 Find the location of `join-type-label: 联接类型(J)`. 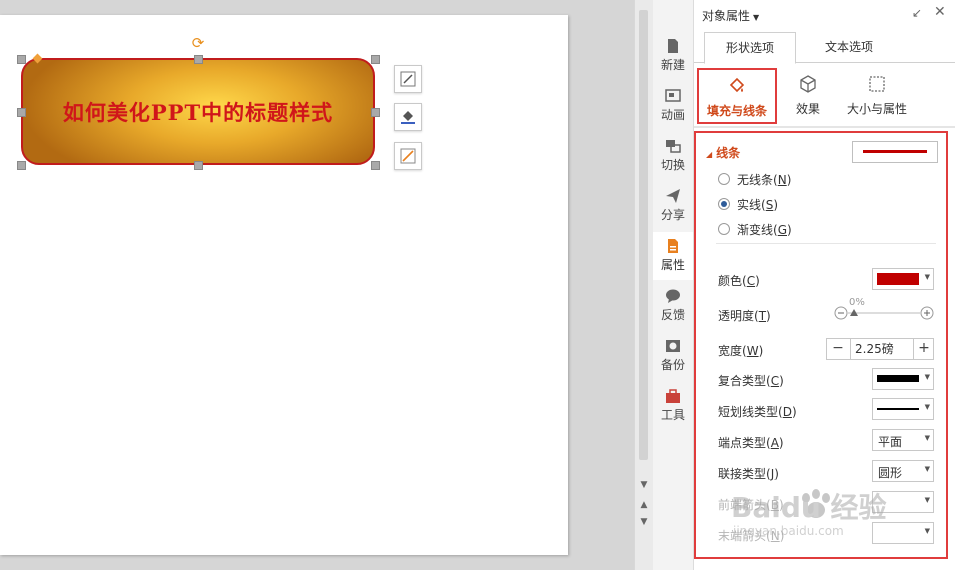

join-type-label: 联接类型(J) is located at coordinates (748, 474).